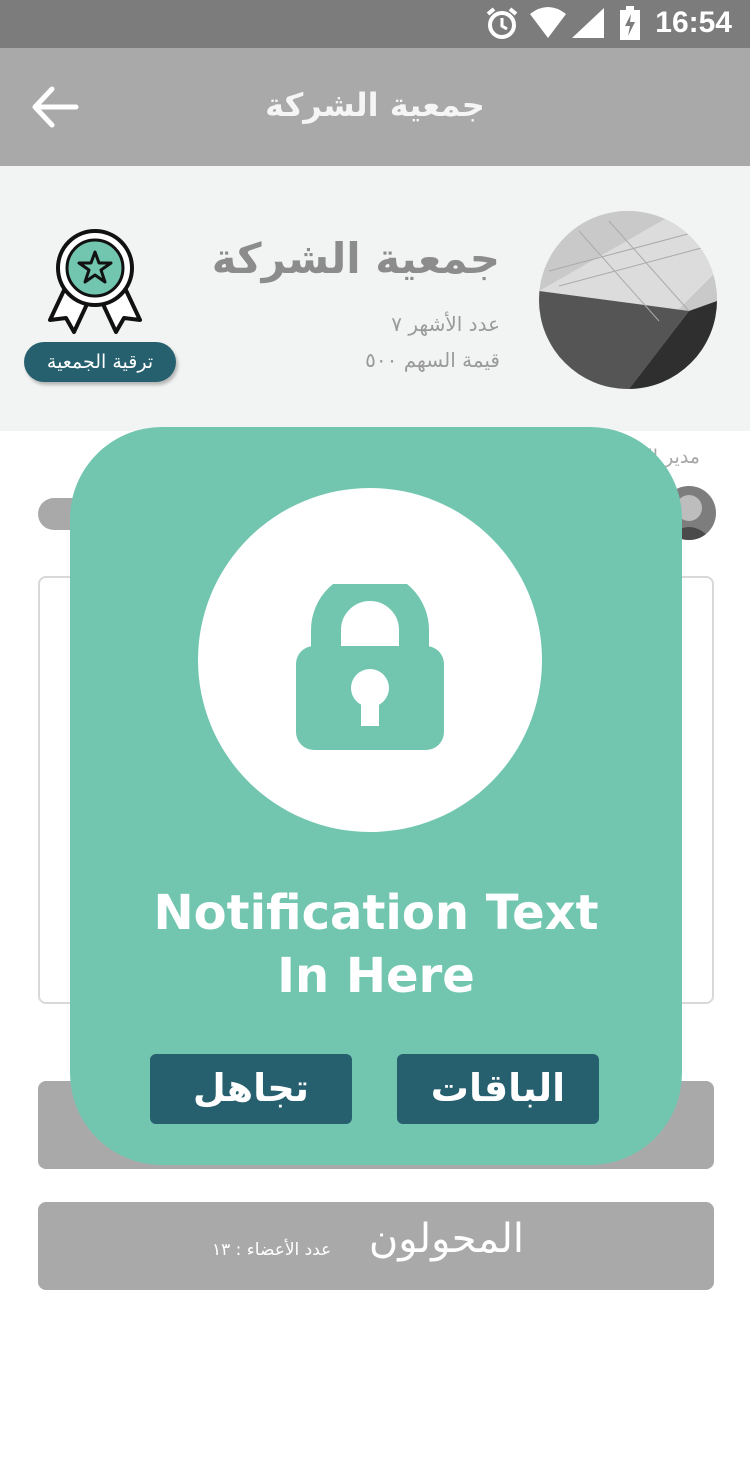  What do you see at coordinates (370, 667) in the screenshot?
I see `lock-icon` at bounding box center [370, 667].